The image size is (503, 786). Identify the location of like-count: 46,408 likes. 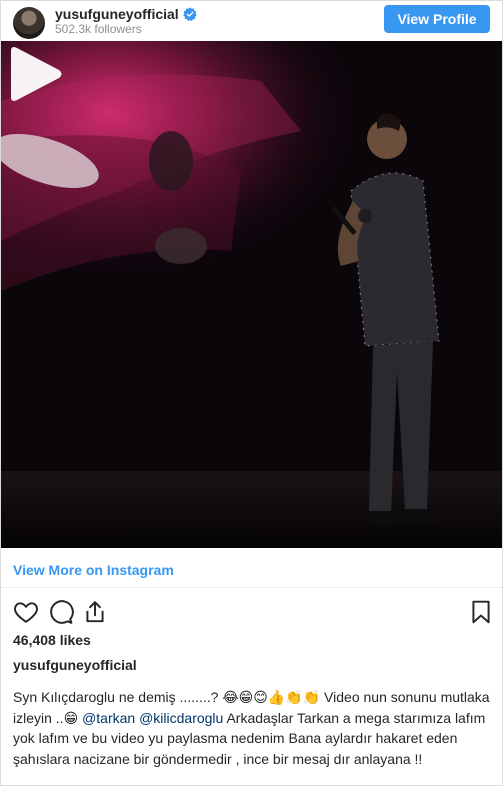
(52, 640).